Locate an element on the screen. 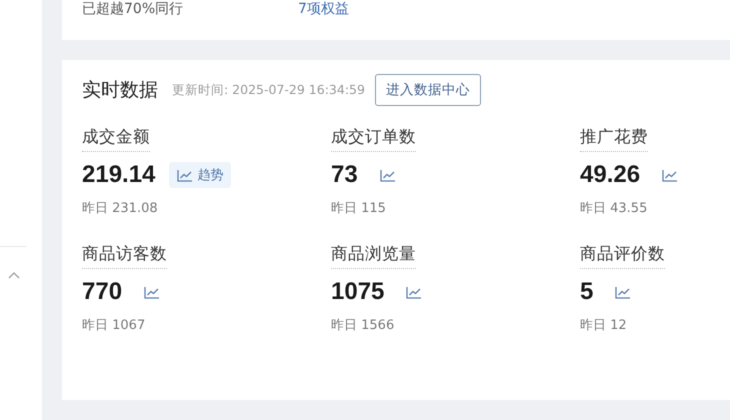  caret-up-icon is located at coordinates (14, 275).